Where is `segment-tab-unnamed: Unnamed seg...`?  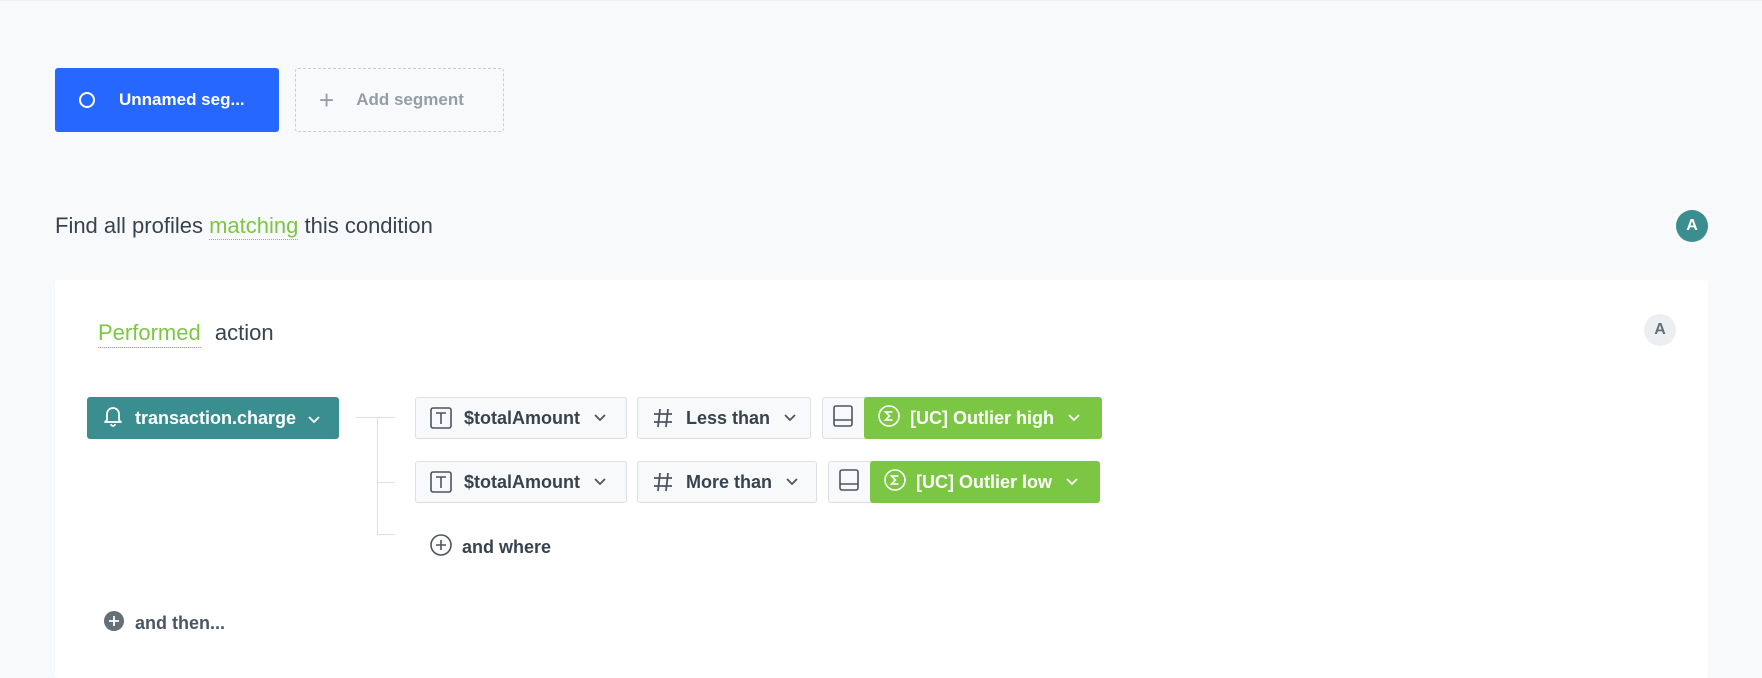
segment-tab-unnamed: Unnamed seg... is located at coordinates (167, 100).